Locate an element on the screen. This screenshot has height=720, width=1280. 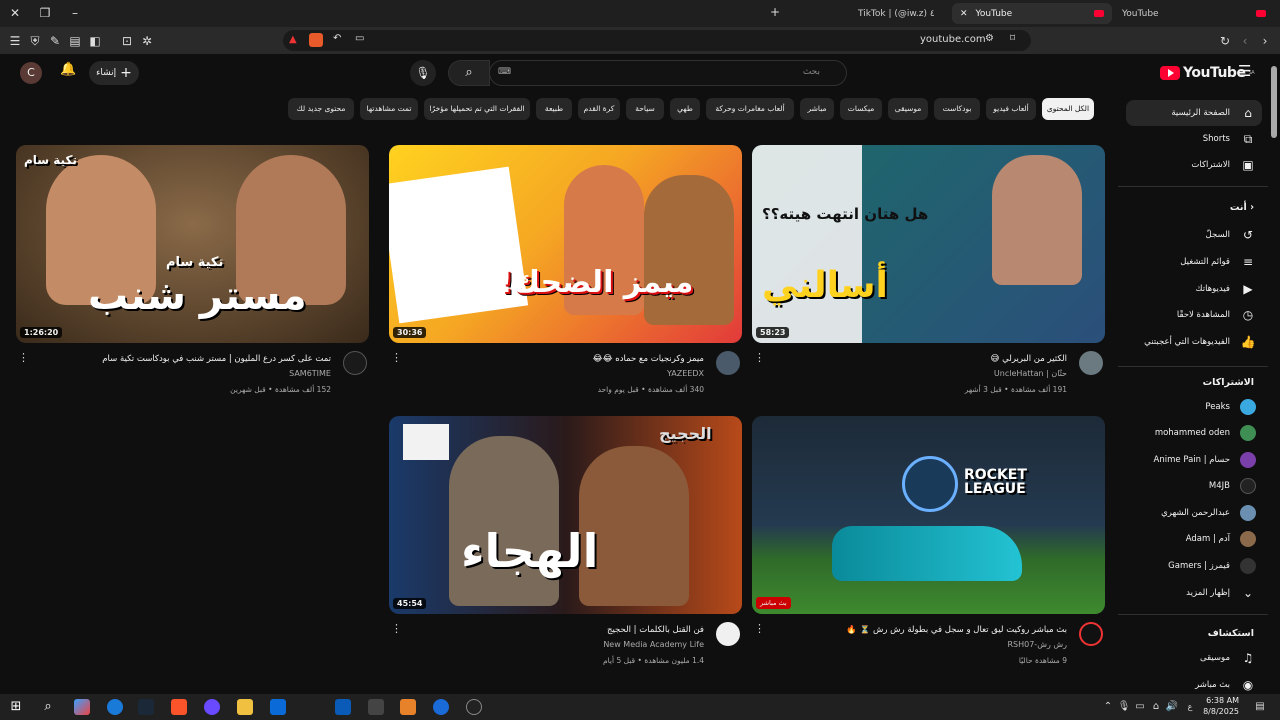
bookmark-icon: ⌑ is located at coordinates (1012, 38).